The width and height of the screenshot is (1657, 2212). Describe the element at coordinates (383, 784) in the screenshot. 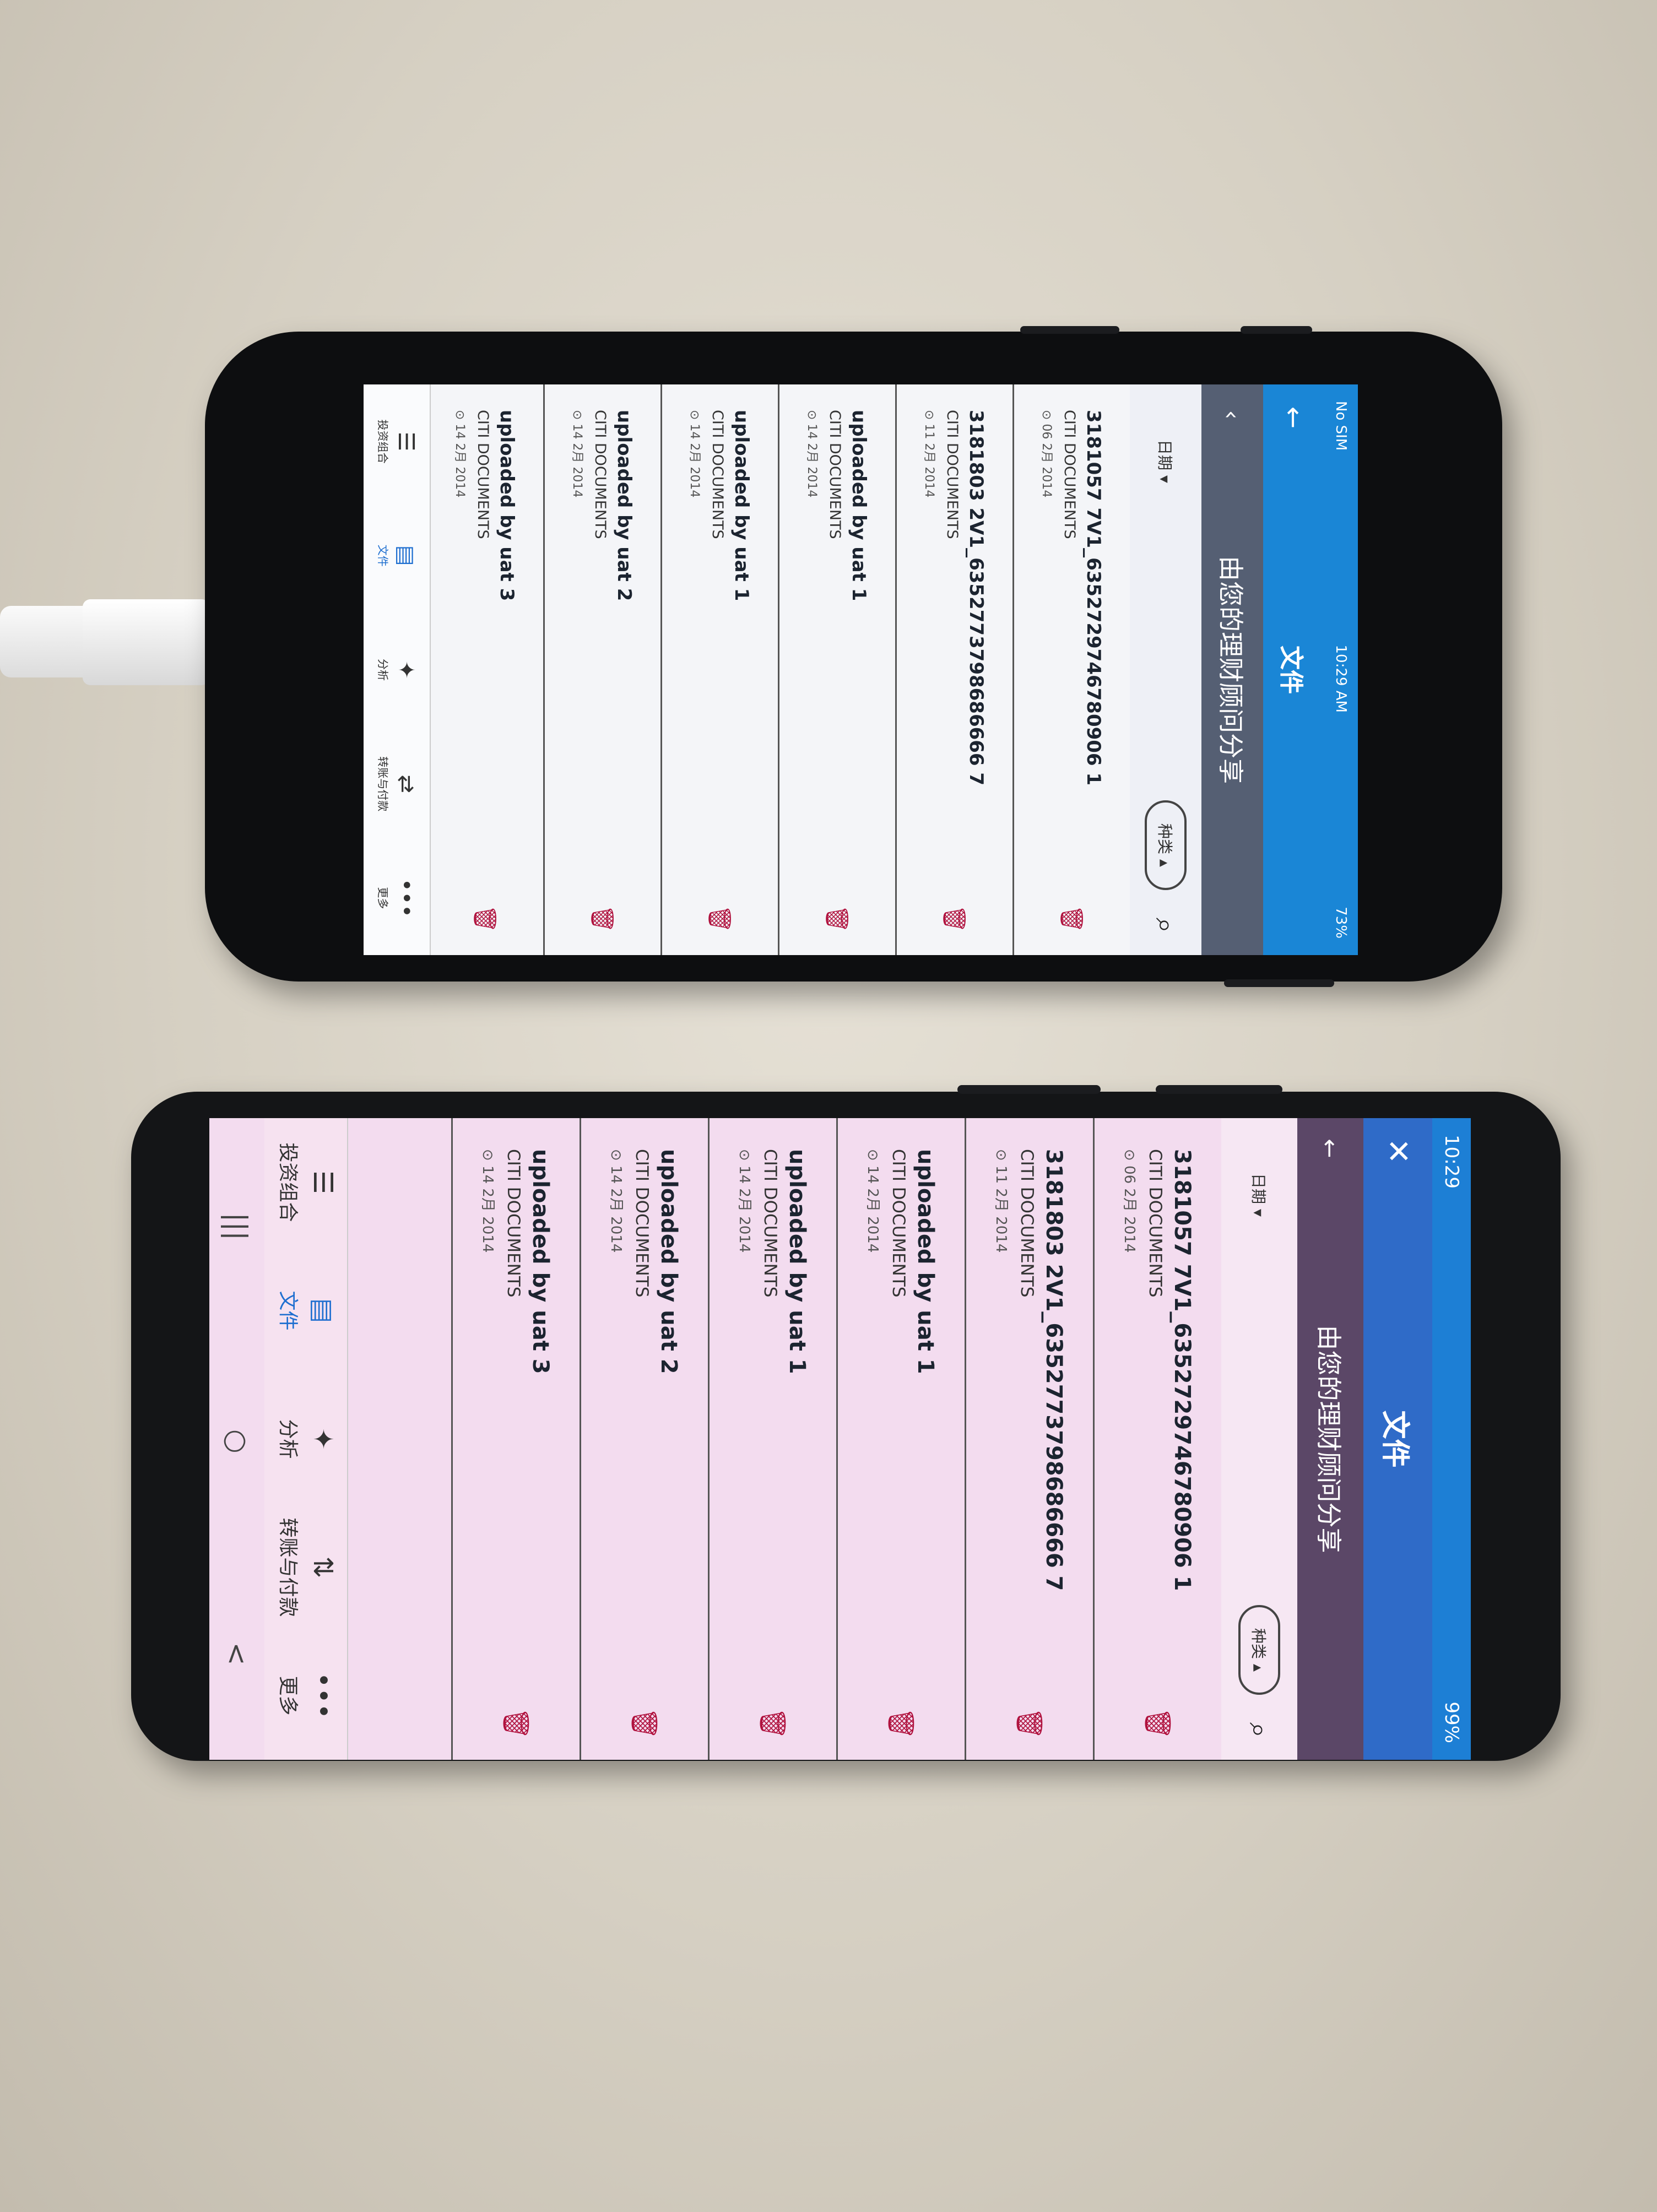

I see `tab-label: 转账与付款` at that location.